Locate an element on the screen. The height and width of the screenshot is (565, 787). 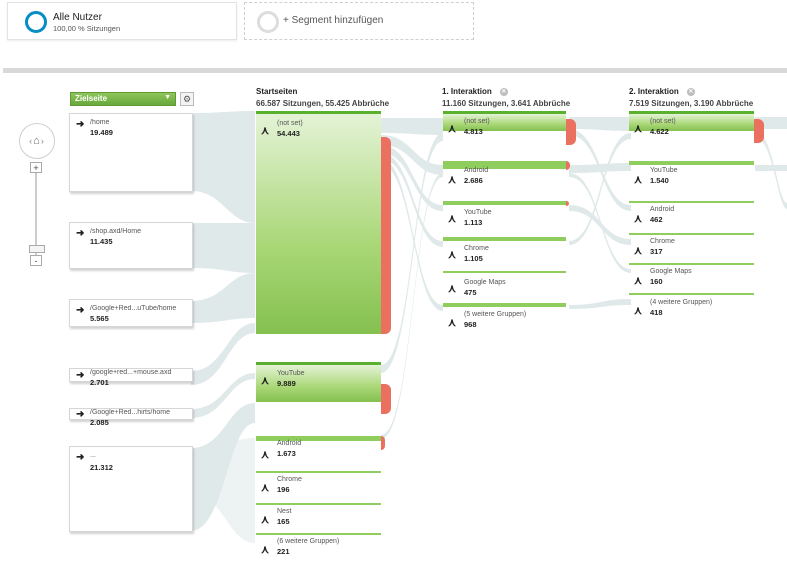
zoom-in-button: + is located at coordinates (36, 167).